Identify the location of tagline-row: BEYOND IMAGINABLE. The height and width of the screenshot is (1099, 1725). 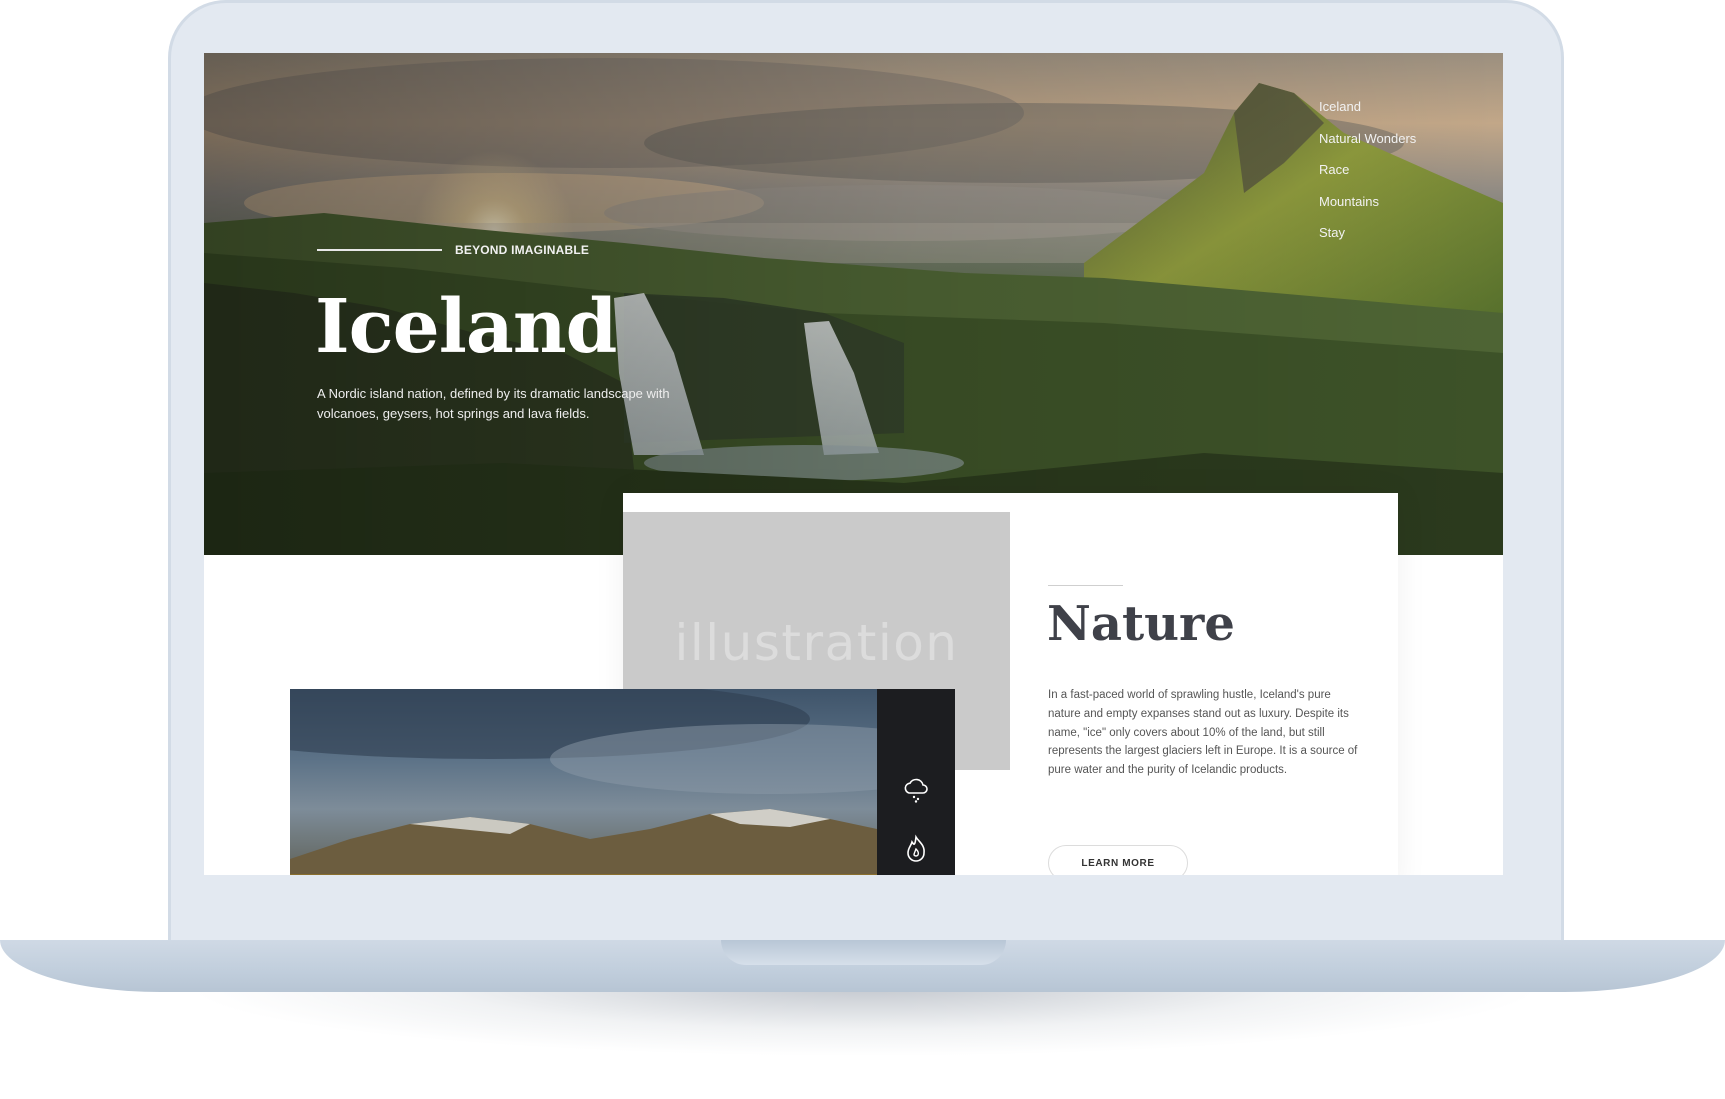
(453, 250).